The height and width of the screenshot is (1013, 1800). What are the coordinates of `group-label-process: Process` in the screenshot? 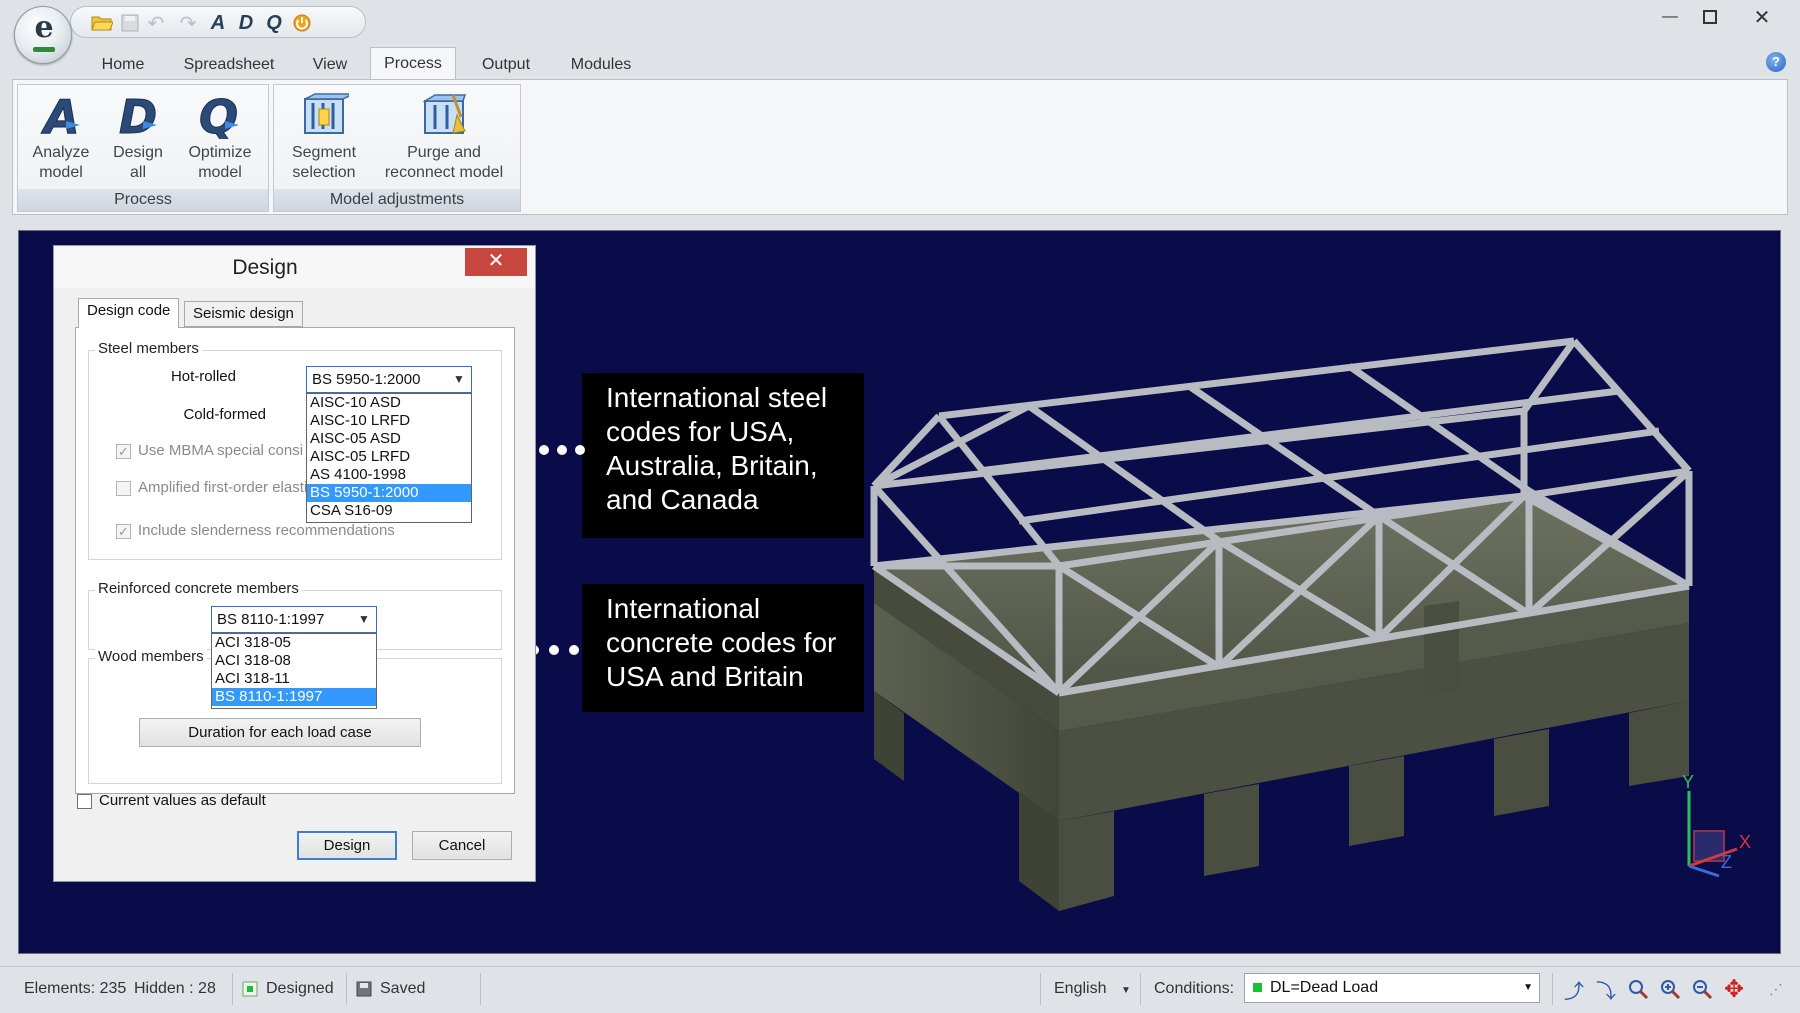 It's located at (143, 200).